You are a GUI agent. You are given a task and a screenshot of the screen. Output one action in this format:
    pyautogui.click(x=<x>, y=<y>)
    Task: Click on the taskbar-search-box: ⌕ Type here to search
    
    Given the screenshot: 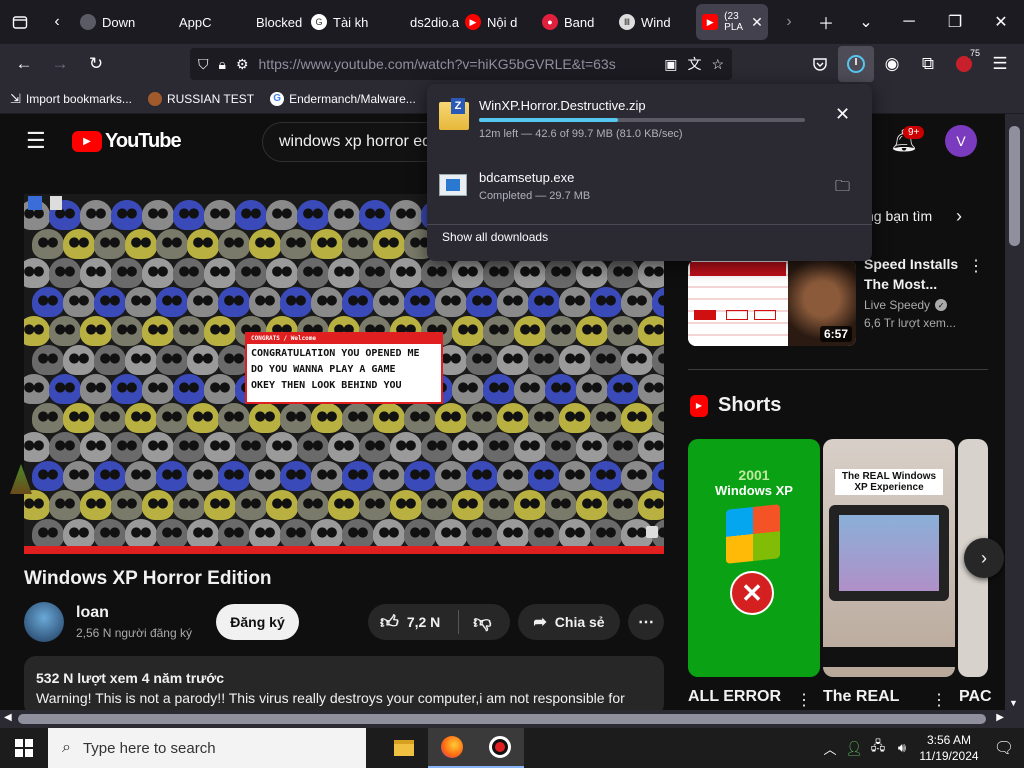 What is the action you would take?
    pyautogui.click(x=207, y=748)
    